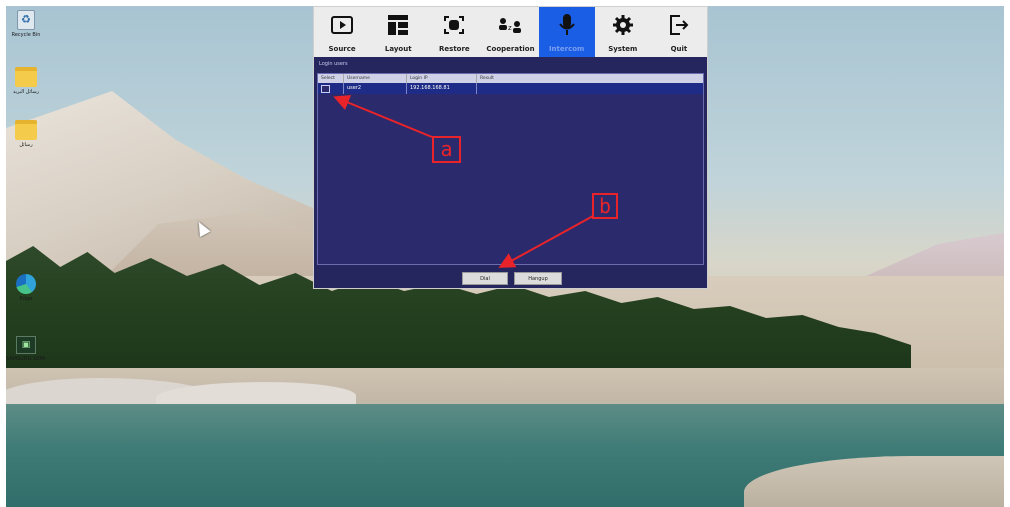  I want to click on toolbar-label: Cooperation, so click(510, 49).